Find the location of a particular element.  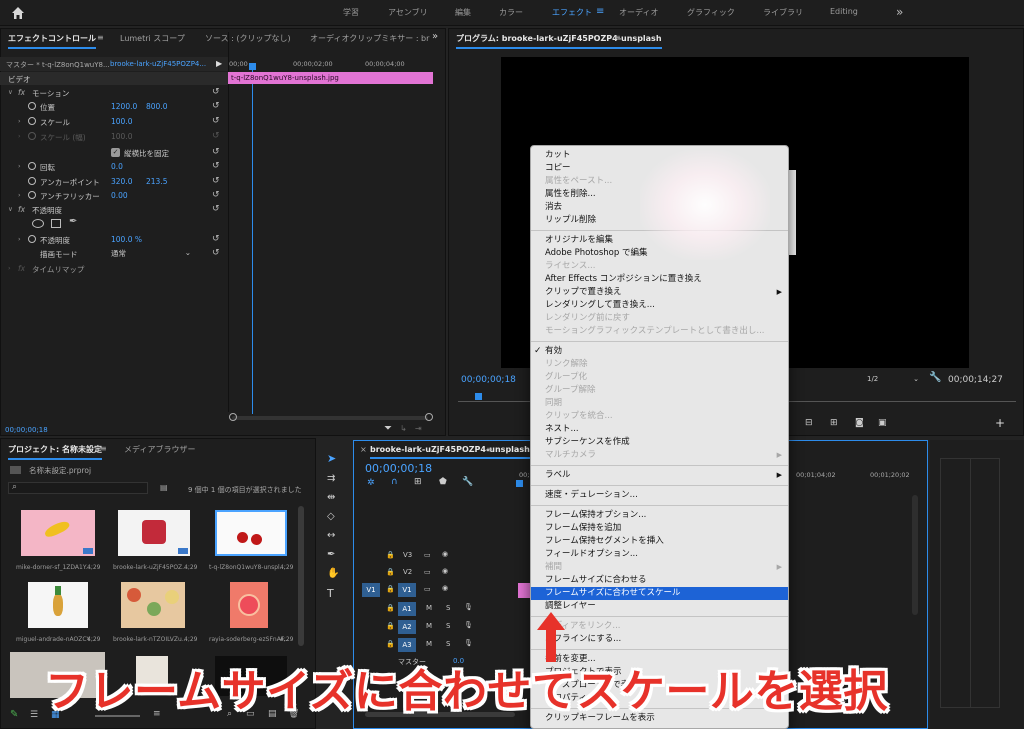

more-workspaces-icon: » is located at coordinates (899, 12).